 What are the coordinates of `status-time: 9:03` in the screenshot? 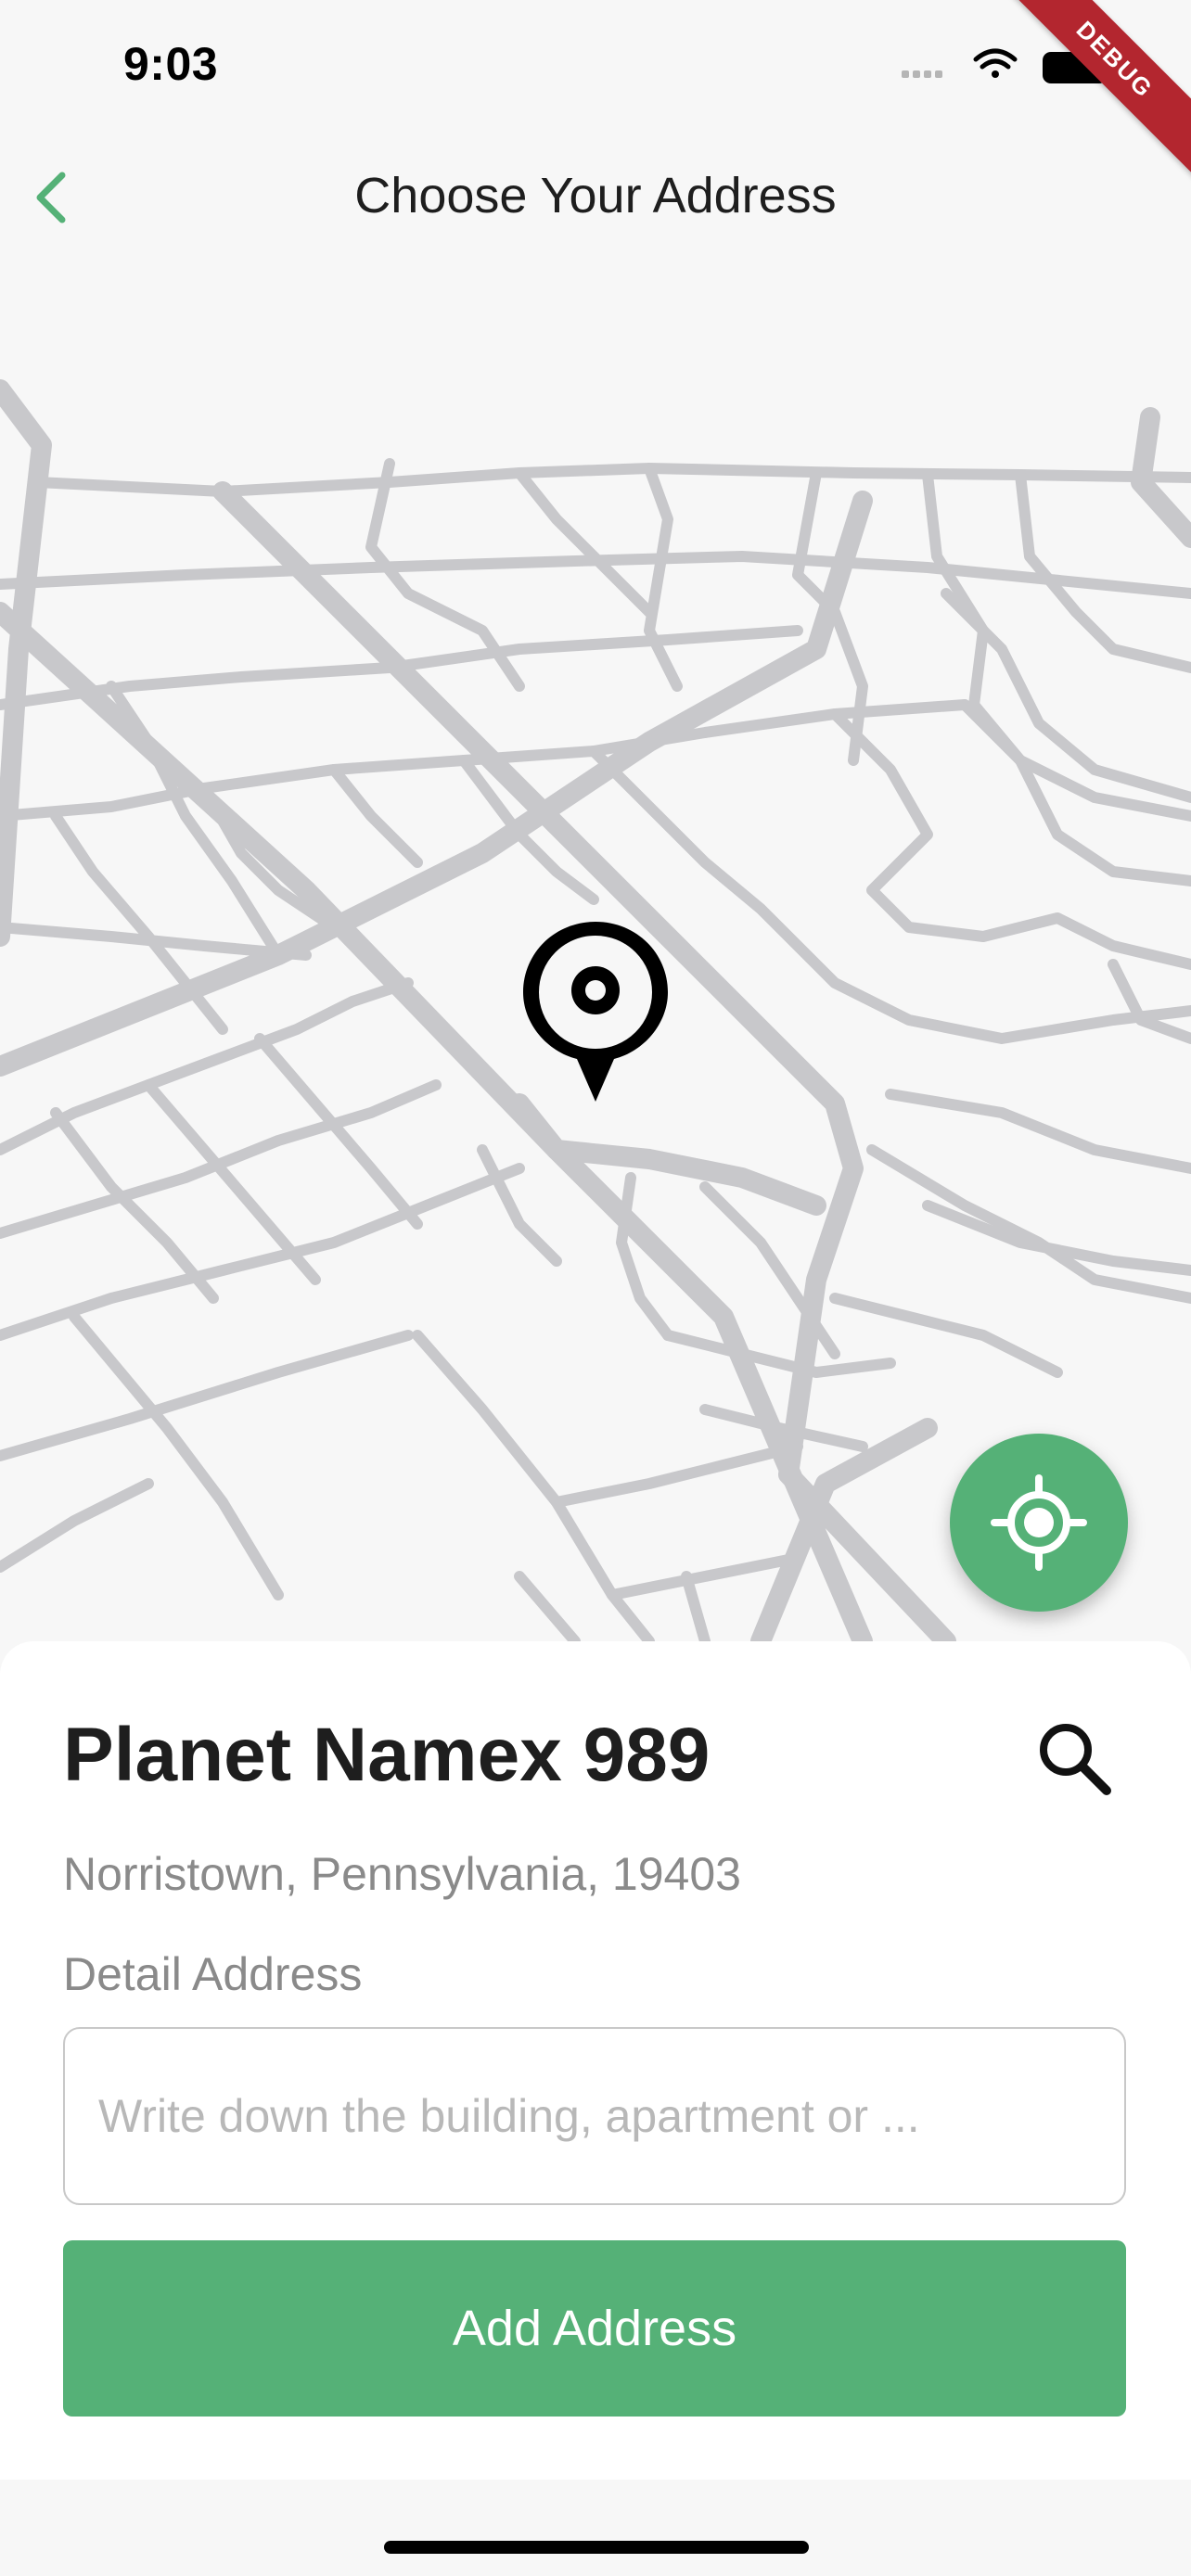 It's located at (171, 64).